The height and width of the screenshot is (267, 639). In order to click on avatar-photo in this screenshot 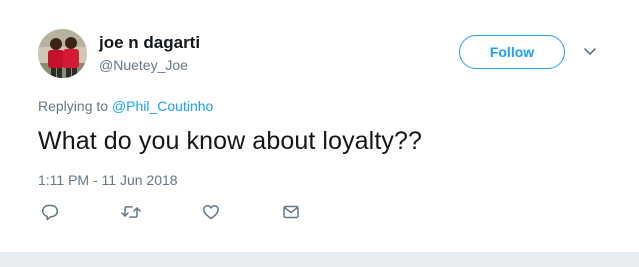, I will do `click(62, 53)`.